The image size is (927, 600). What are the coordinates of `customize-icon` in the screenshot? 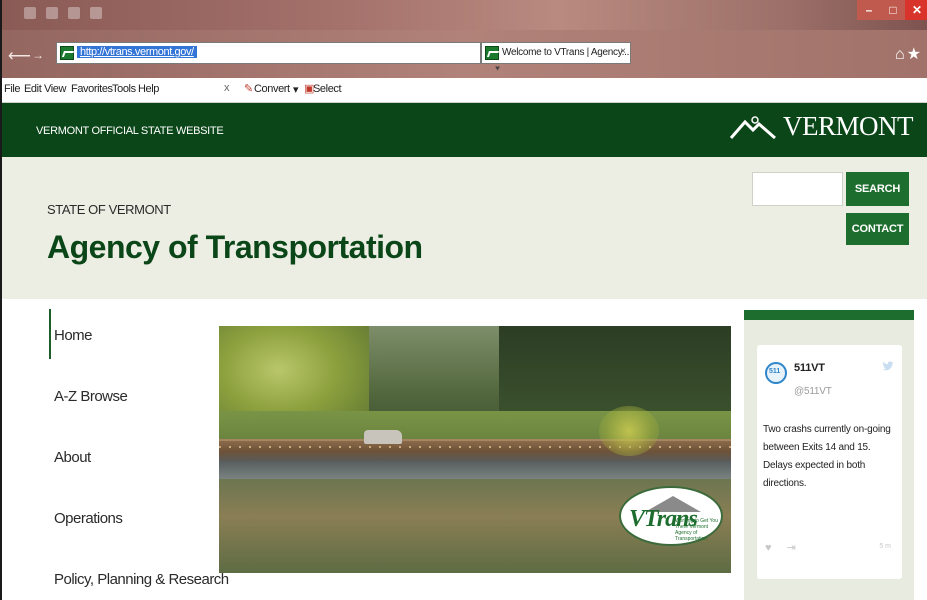 It's located at (96, 13).